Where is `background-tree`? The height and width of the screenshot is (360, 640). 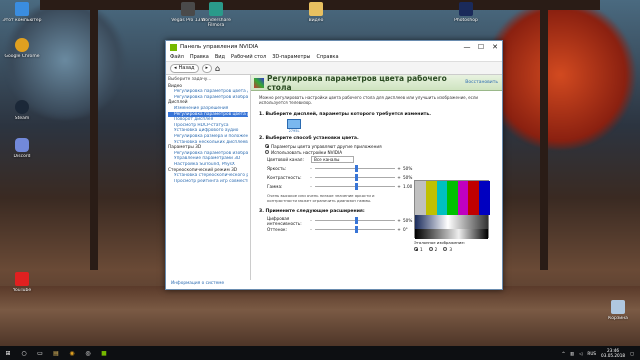 background-tree is located at coordinates (560, 75).